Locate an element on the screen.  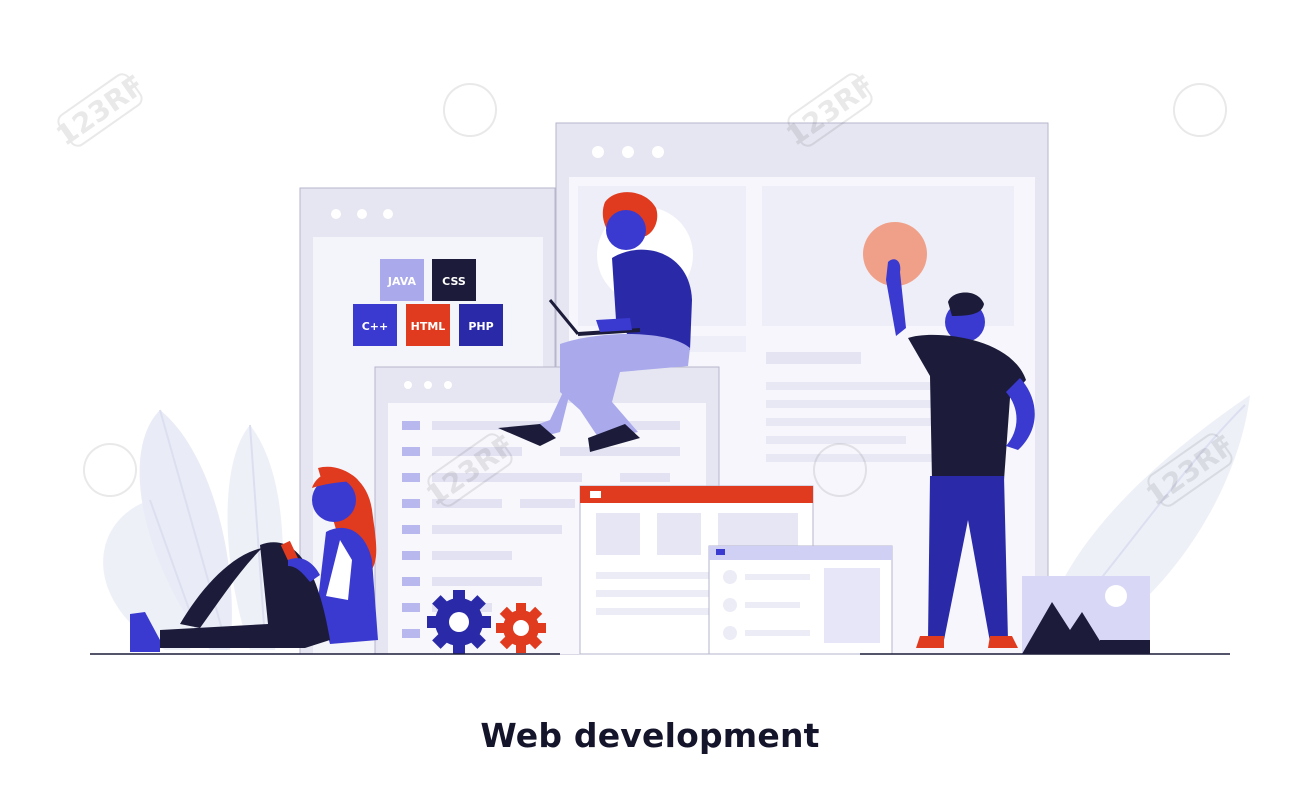
image-icon is located at coordinates (1086, 615).